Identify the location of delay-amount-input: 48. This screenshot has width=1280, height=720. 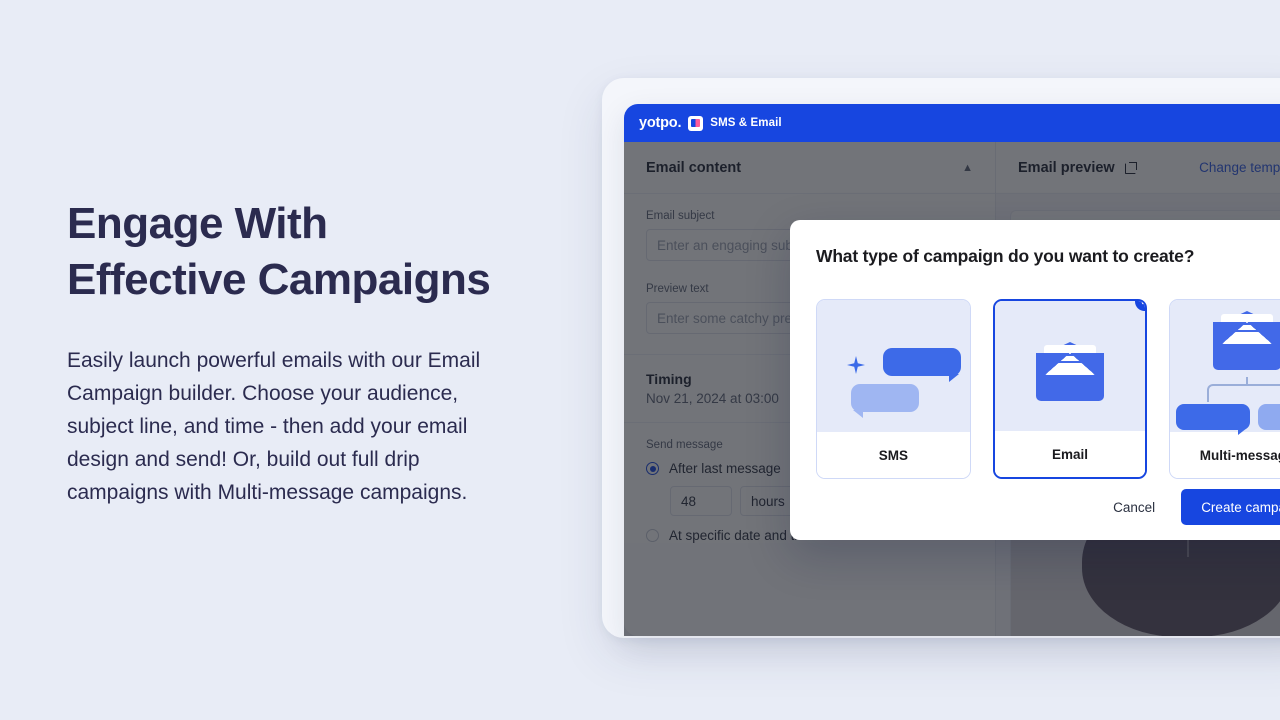
(701, 501).